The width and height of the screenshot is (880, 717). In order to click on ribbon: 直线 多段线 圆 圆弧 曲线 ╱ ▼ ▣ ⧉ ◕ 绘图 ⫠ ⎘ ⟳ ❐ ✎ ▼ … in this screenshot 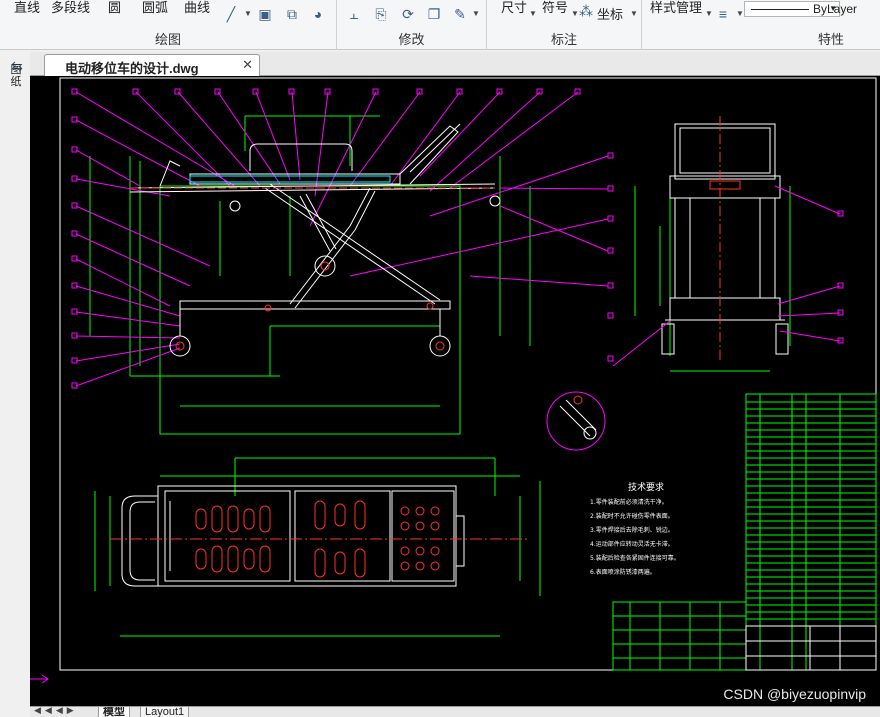, I will do `click(440, 25)`.